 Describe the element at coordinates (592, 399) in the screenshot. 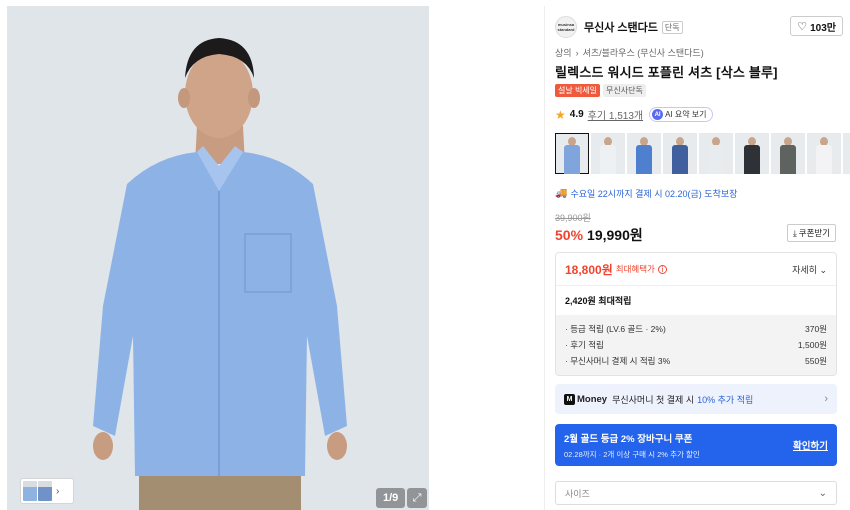

I see `money-logo-text: Money` at that location.